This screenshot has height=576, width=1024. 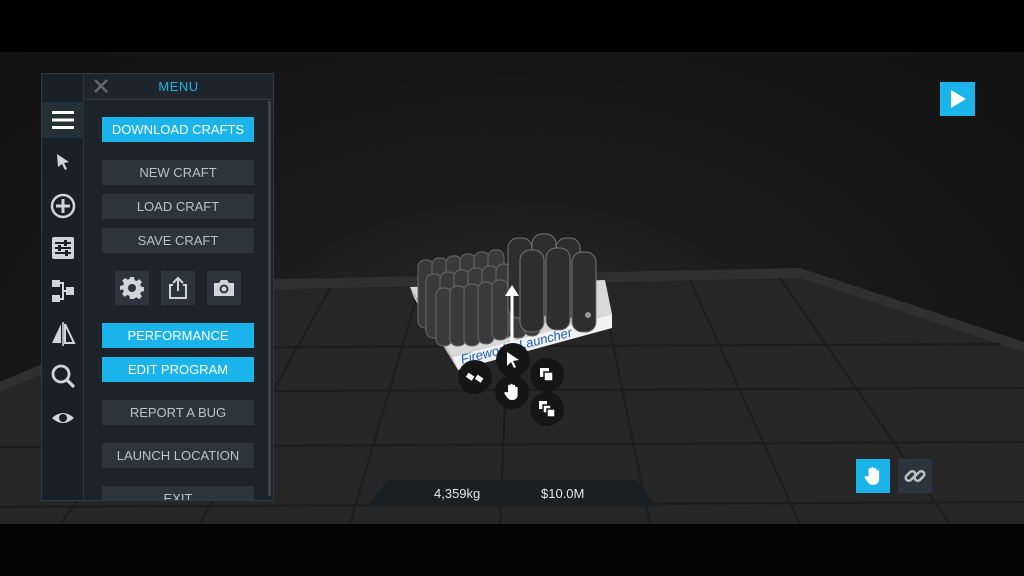 I want to click on menu-title: MENU, so click(x=178, y=86).